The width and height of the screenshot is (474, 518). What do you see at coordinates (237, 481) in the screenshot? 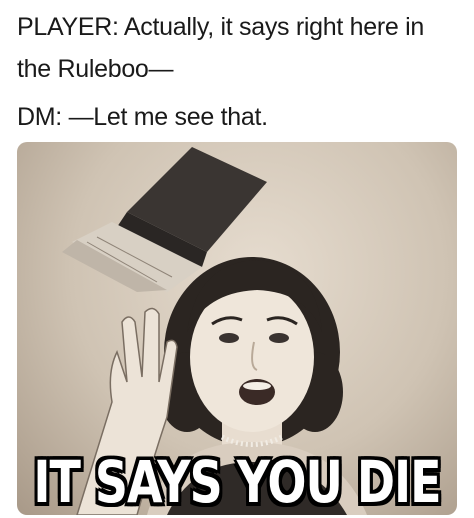
I see `meme-overlay-text: IT SAYS YOU DIE` at bounding box center [237, 481].